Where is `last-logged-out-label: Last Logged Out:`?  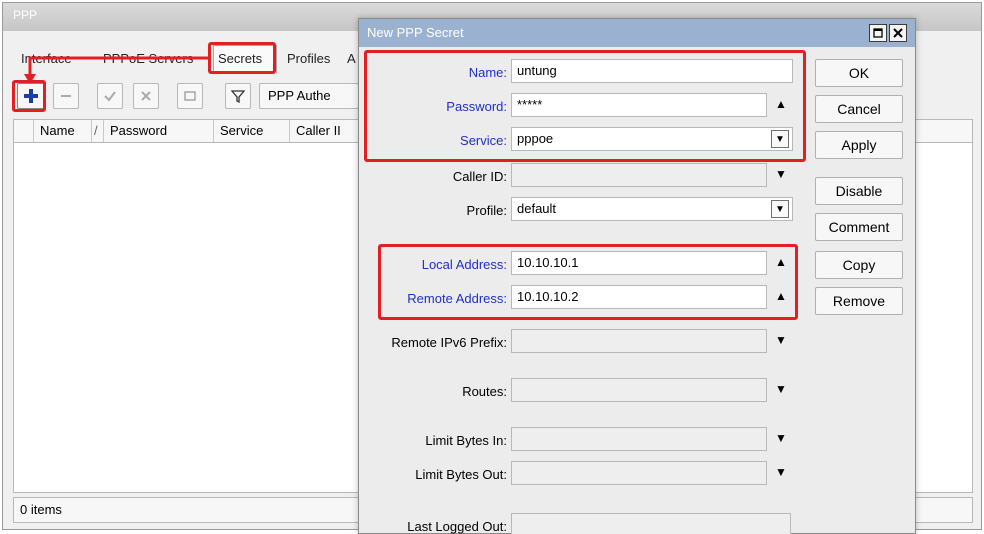 last-logged-out-label: Last Logged Out: is located at coordinates (457, 526).